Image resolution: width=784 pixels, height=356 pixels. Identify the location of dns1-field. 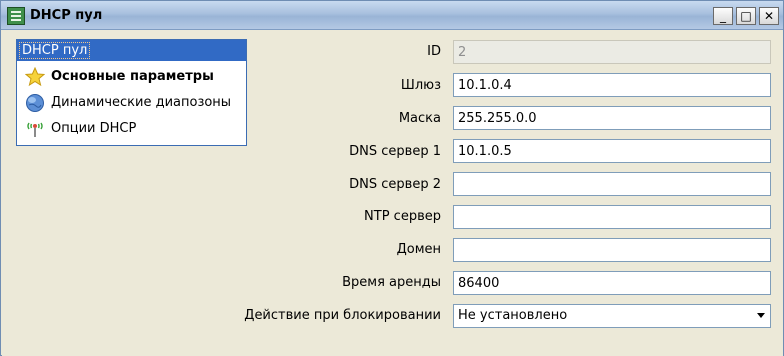
(612, 151).